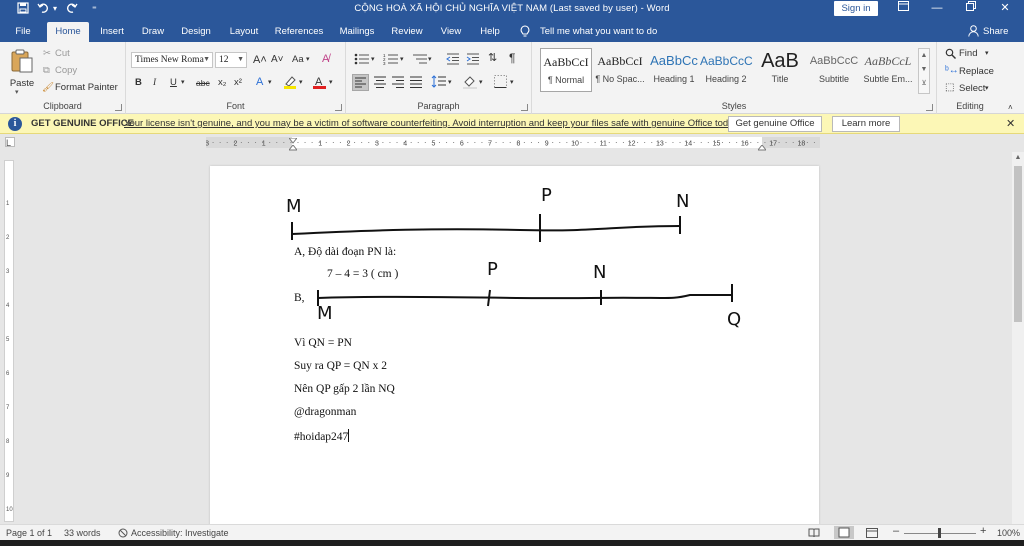 This screenshot has height=546, width=1024. I want to click on replace-button: Replace, so click(976, 72).